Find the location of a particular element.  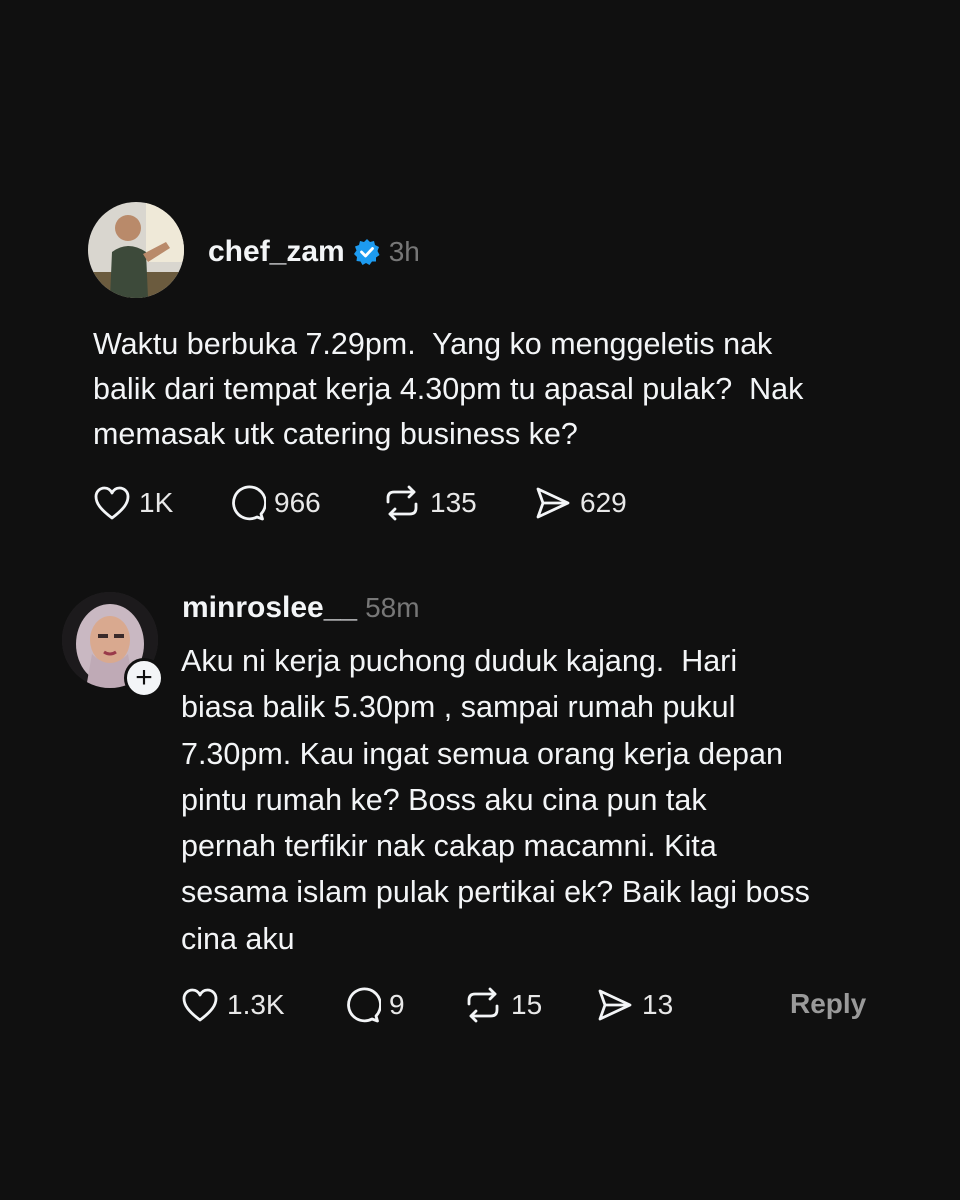

avatar-photo is located at coordinates (136, 250).